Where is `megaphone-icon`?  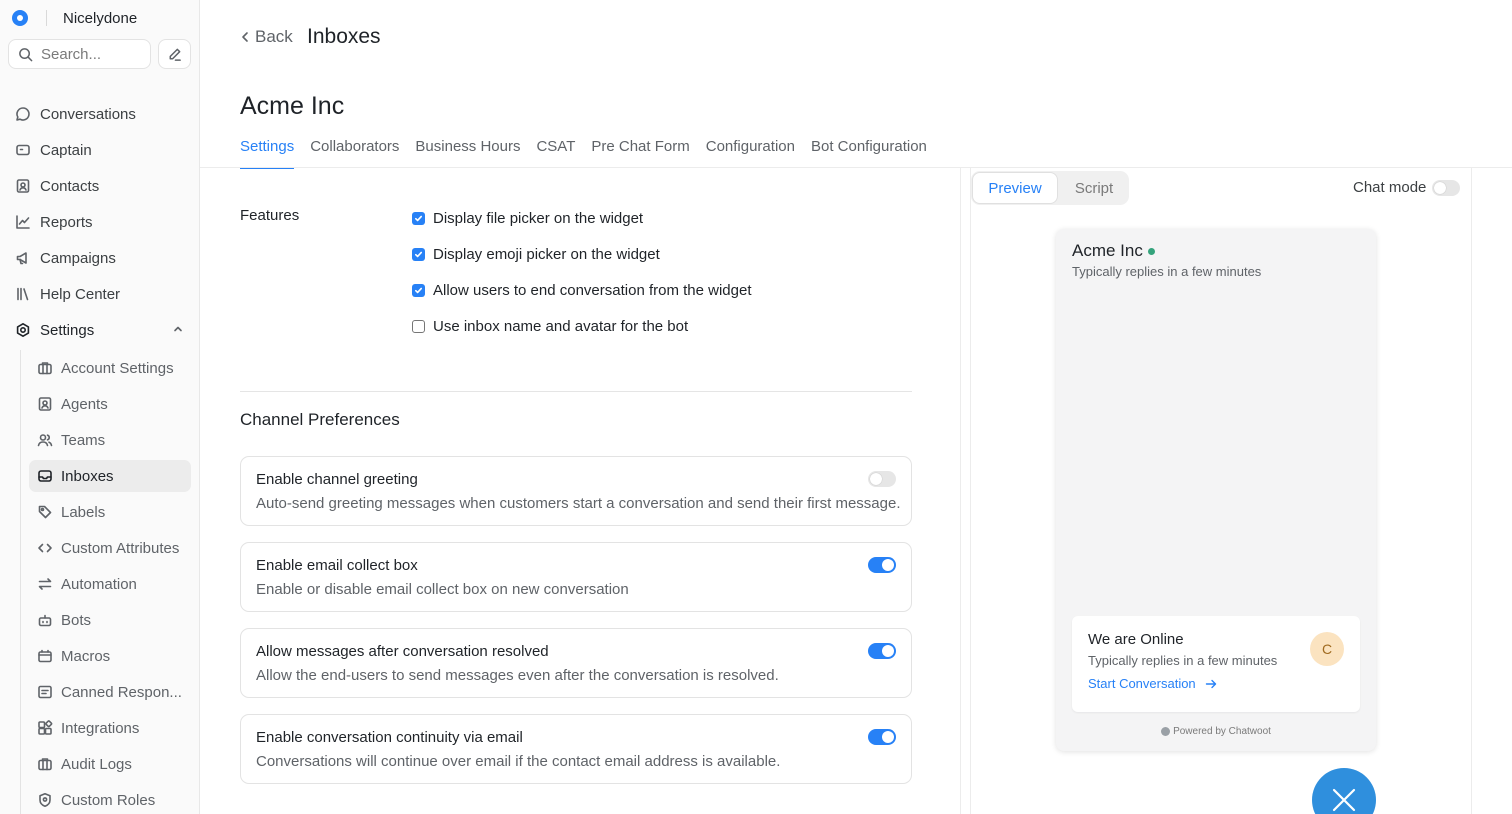
megaphone-icon is located at coordinates (21, 258).